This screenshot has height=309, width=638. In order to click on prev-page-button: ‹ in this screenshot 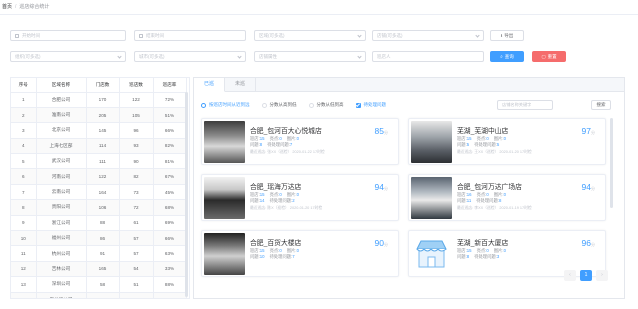, I will do `click(570, 275)`.